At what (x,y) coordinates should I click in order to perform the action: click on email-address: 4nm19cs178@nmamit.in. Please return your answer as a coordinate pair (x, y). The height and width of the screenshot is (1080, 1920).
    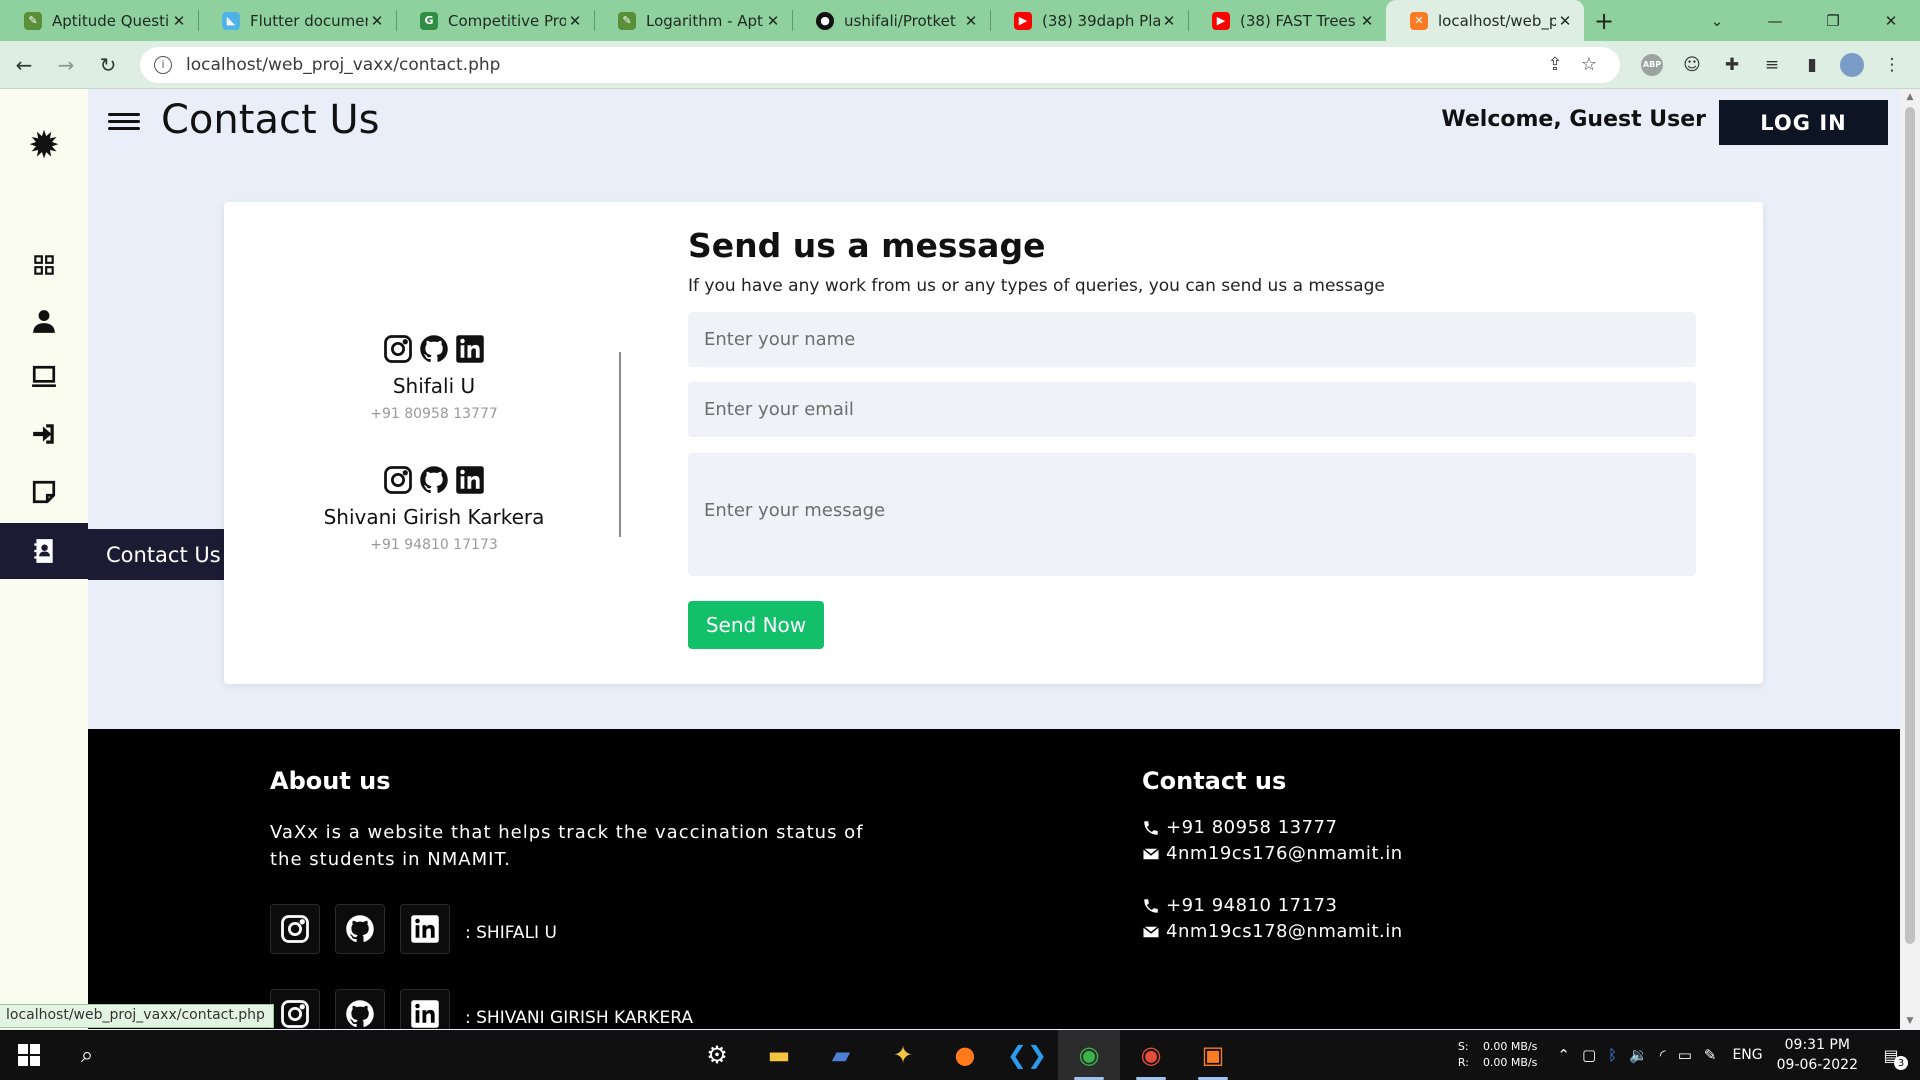
    Looking at the image, I should click on (1284, 931).